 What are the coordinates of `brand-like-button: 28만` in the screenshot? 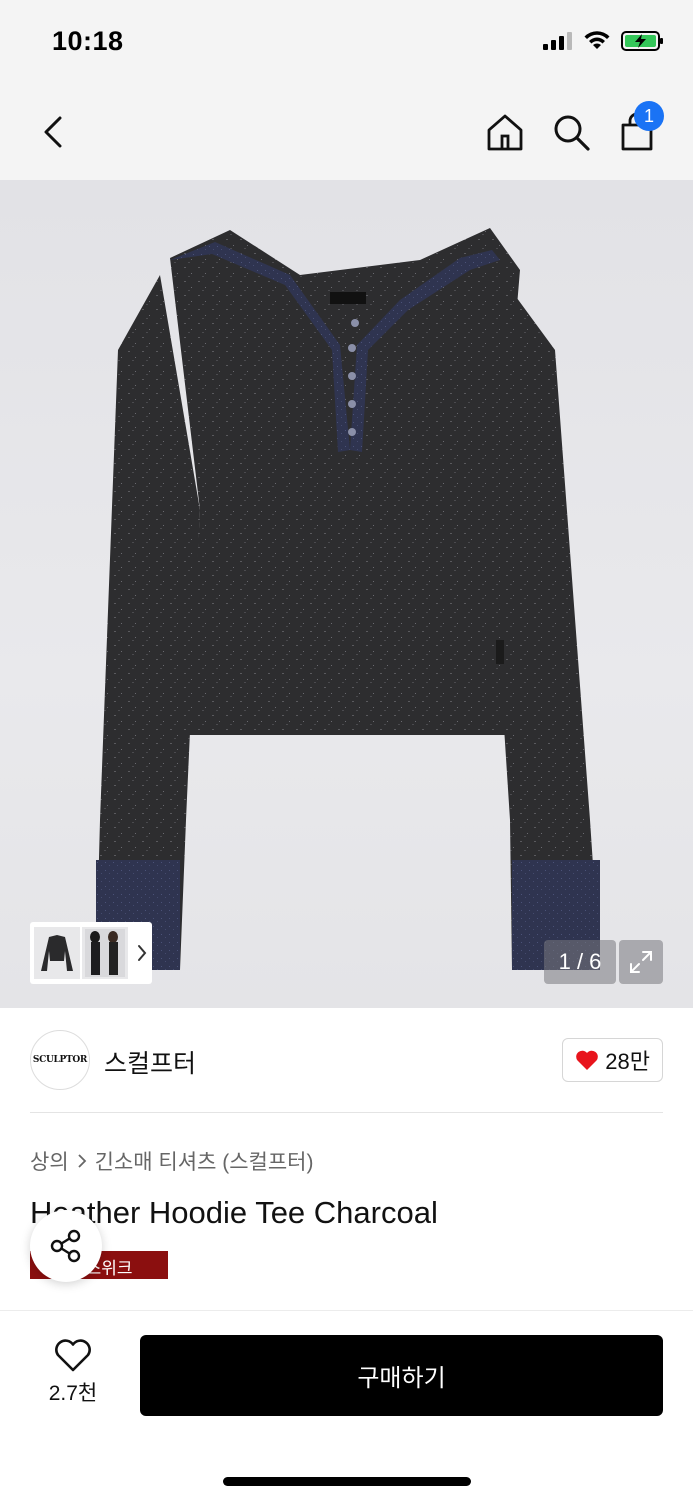 It's located at (612, 1060).